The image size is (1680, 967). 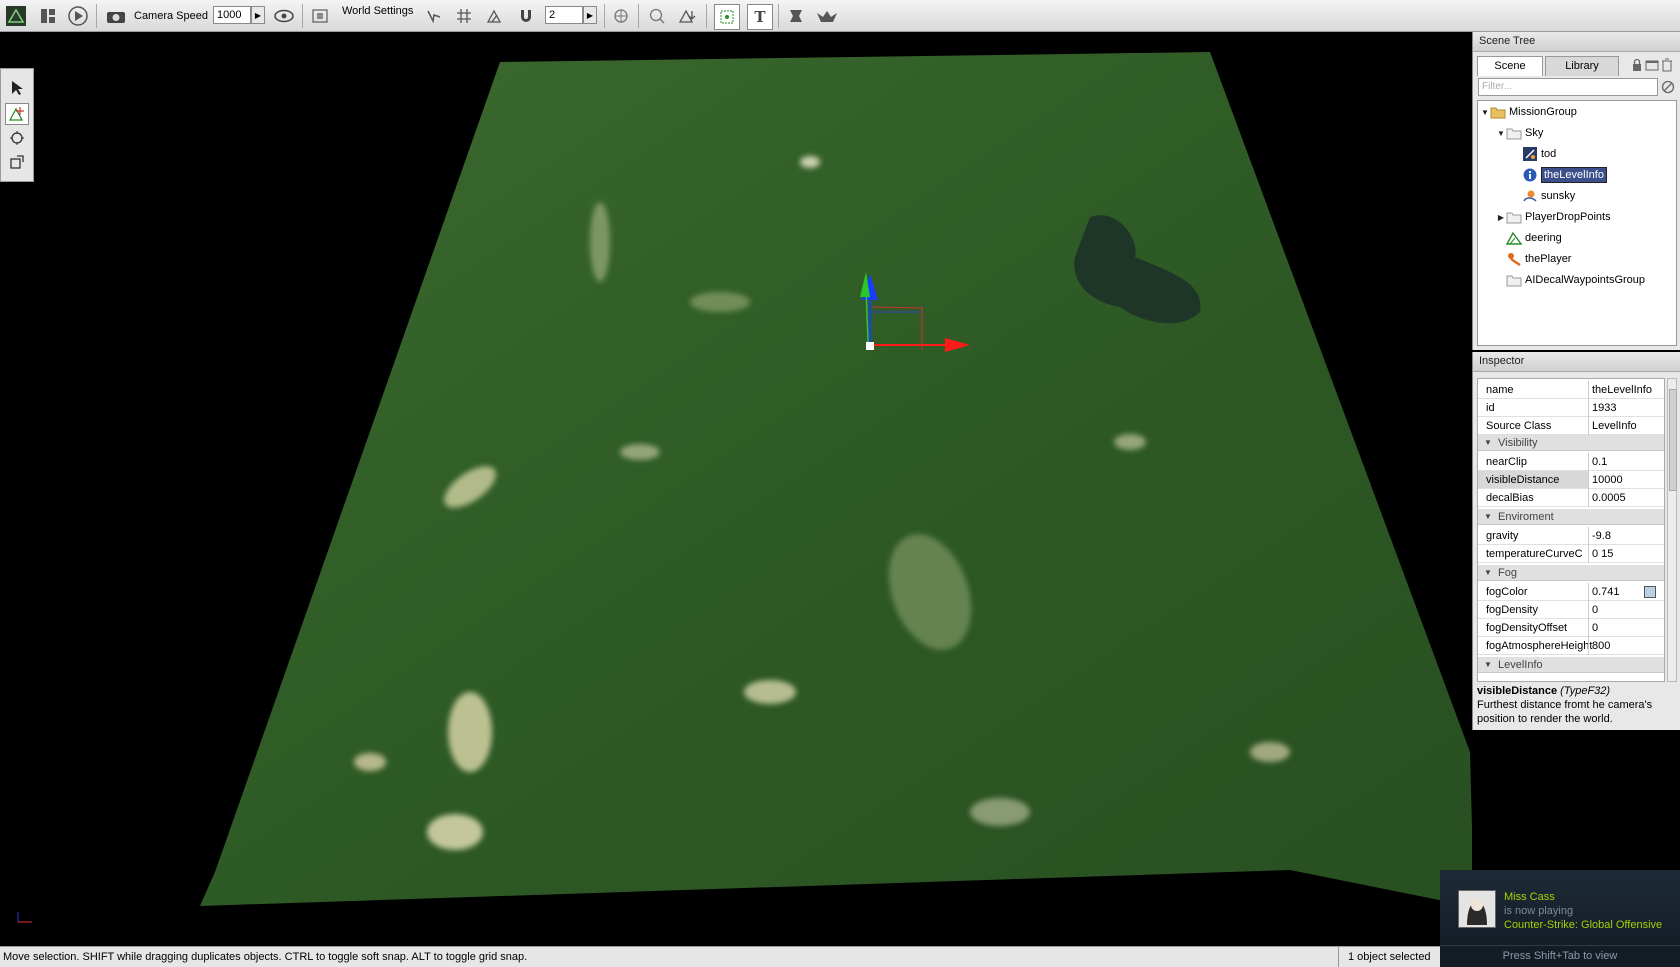 I want to click on text-mode-icon: T, so click(x=760, y=17).